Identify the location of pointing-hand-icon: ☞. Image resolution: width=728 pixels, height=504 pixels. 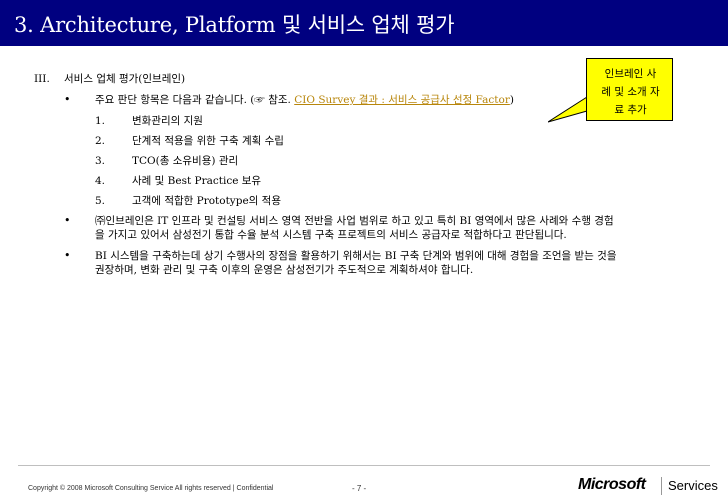
(259, 100).